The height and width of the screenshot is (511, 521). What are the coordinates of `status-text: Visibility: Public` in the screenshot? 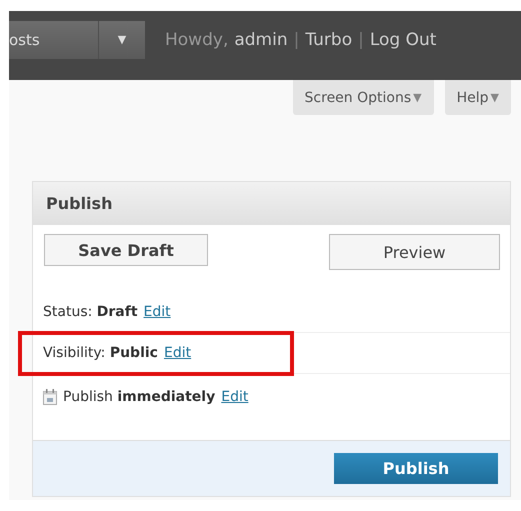 It's located at (100, 353).